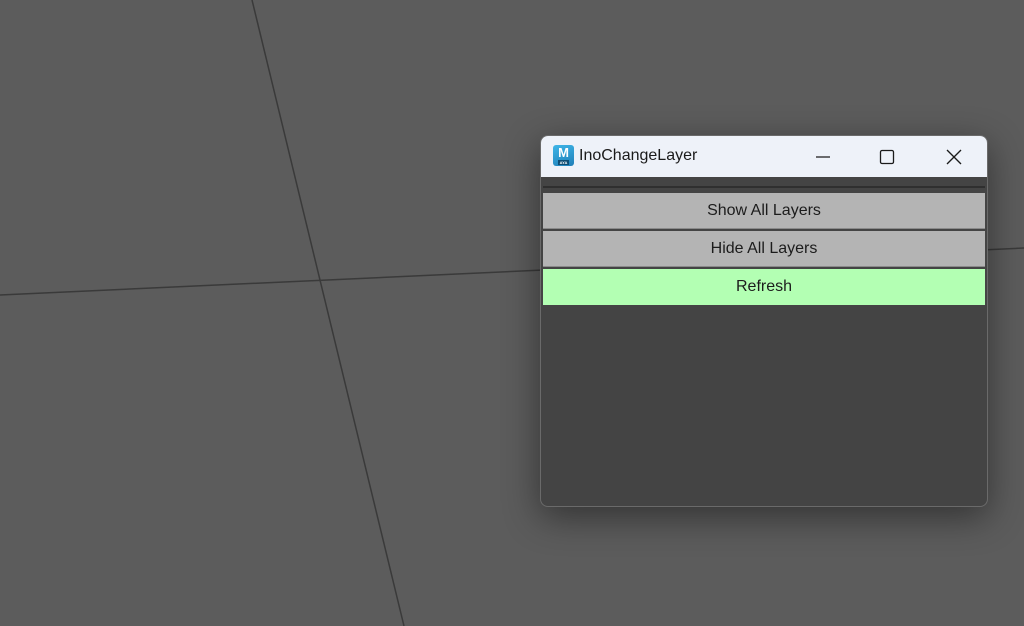 Image resolution: width=1024 pixels, height=626 pixels. What do you see at coordinates (764, 287) in the screenshot?
I see `refresh-button: Refresh` at bounding box center [764, 287].